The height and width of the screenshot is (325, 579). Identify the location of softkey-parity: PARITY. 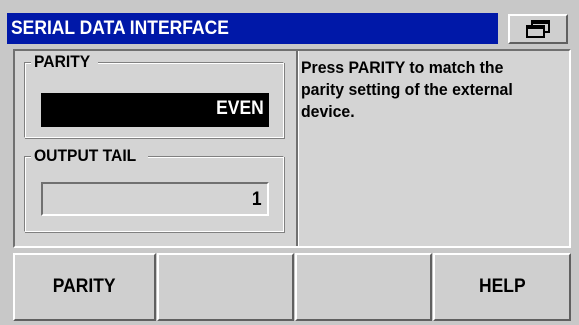
(84, 287).